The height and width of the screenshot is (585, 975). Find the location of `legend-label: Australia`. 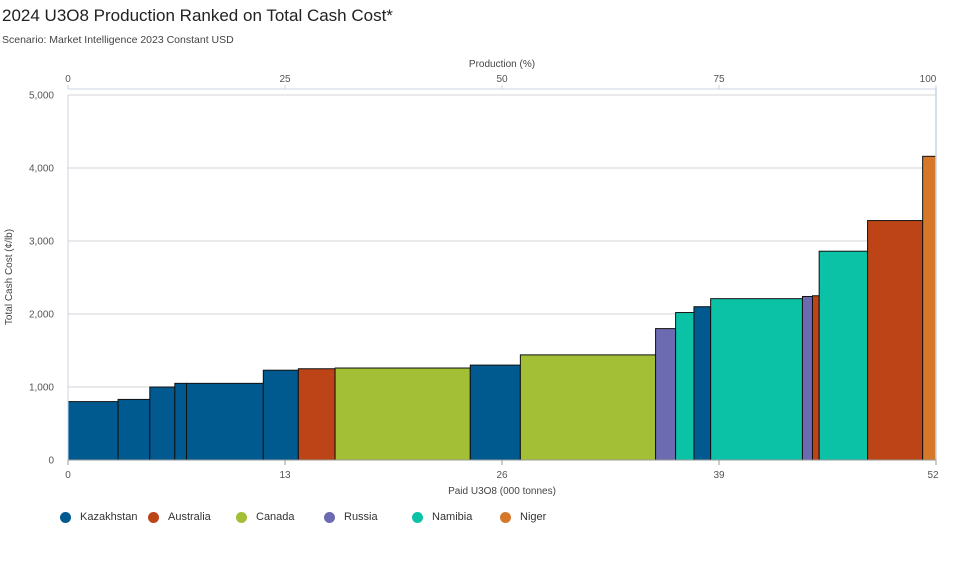

legend-label: Australia is located at coordinates (189, 517).